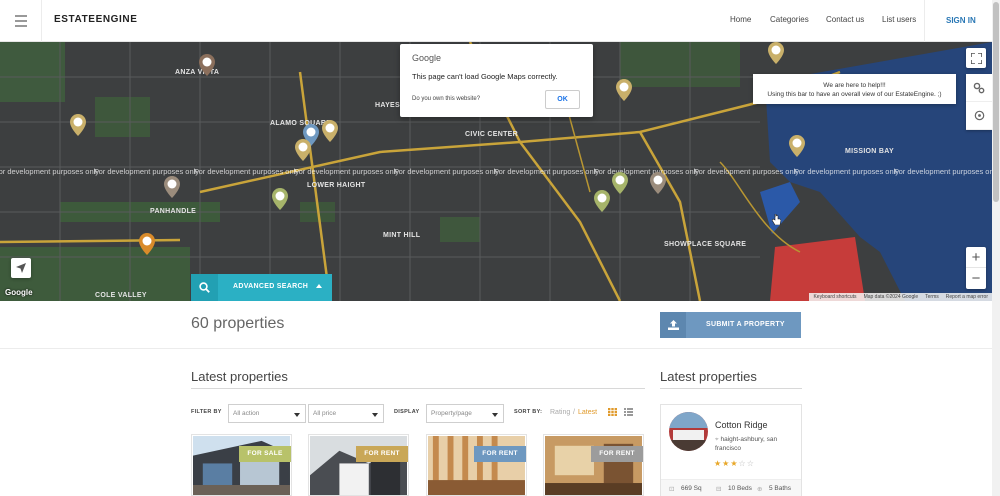 This screenshot has width=1000, height=496. I want to click on keyboard-shortcuts-link: Keyboard shortcuts, so click(834, 297).